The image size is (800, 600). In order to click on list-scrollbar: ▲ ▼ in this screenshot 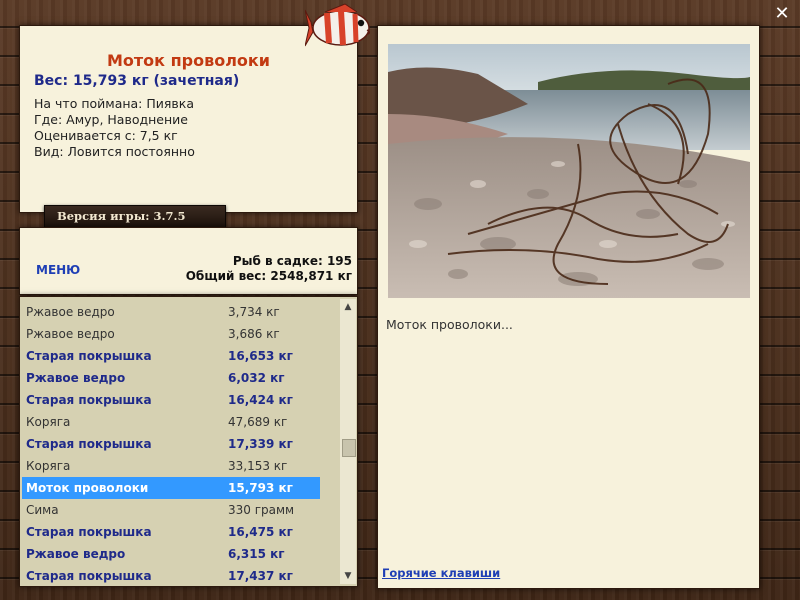, I will do `click(348, 441)`.